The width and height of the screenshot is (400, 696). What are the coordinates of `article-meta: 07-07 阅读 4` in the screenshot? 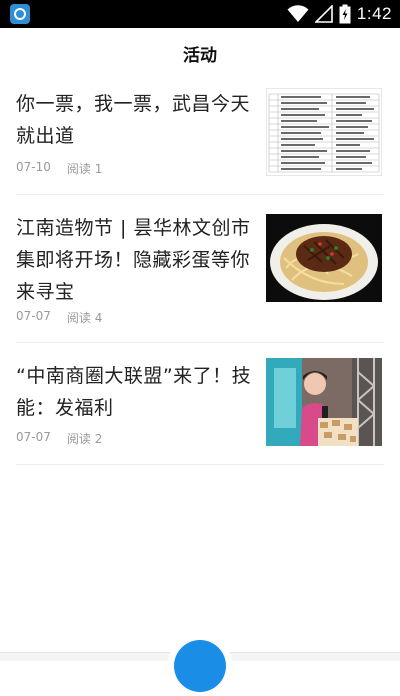 It's located at (59, 317).